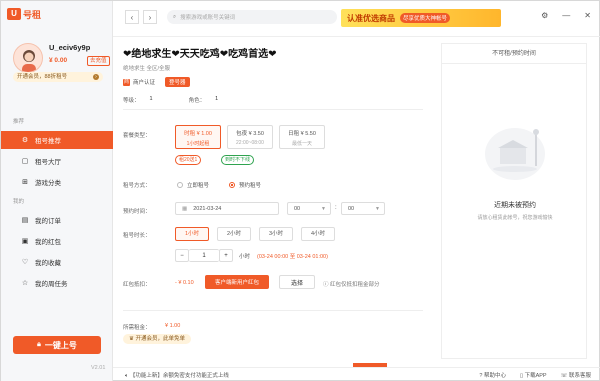 This screenshot has width=600, height=381. I want to click on news-ticker: 🔈︎ 【功能上新】余额免密支付功能正式上线, so click(177, 375).